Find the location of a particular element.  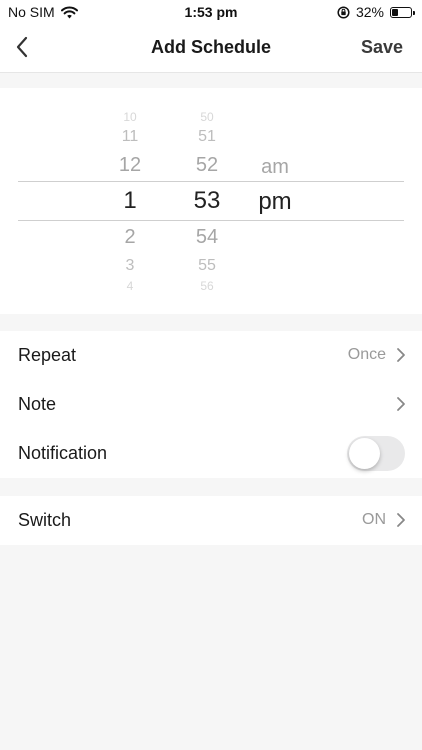

hour-option: 12 is located at coordinates (130, 165).